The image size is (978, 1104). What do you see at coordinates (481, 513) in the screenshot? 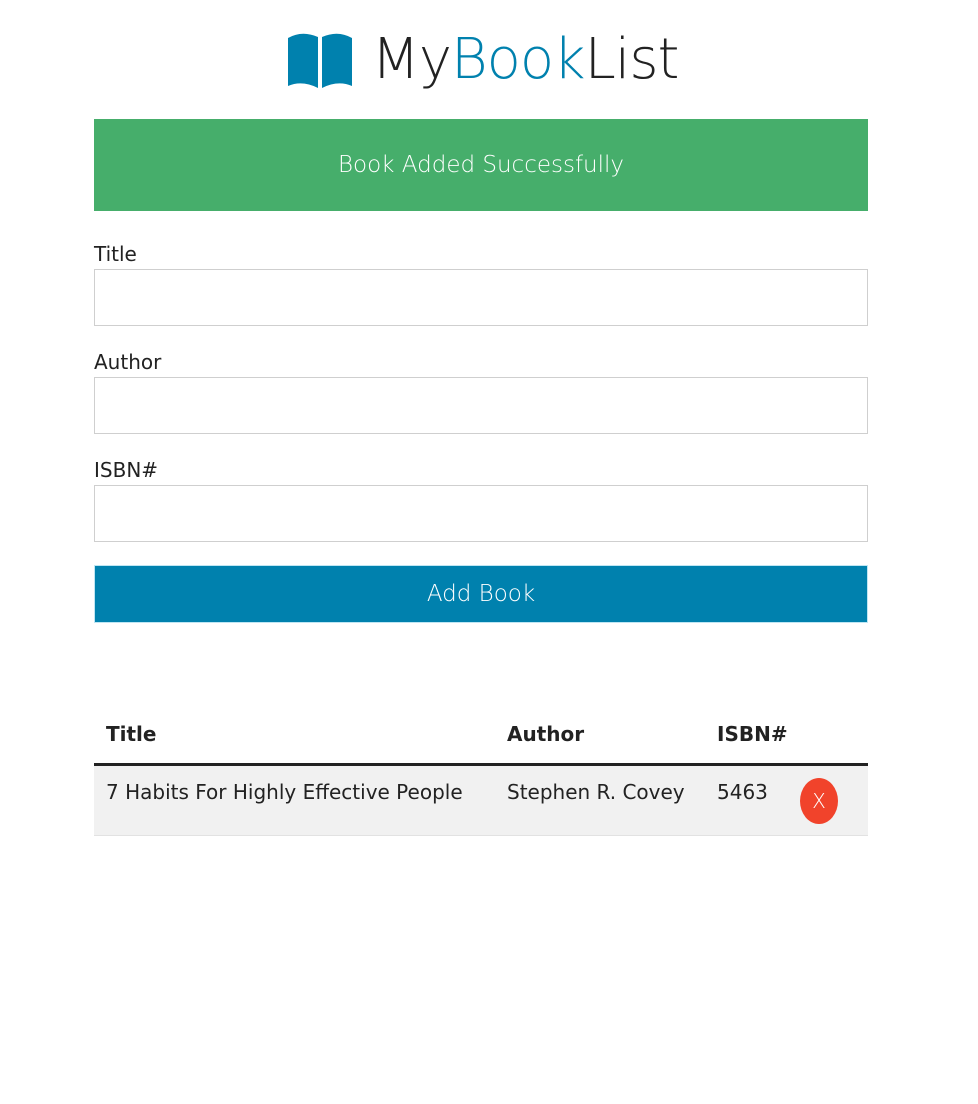
I see `isbn-input` at bounding box center [481, 513].